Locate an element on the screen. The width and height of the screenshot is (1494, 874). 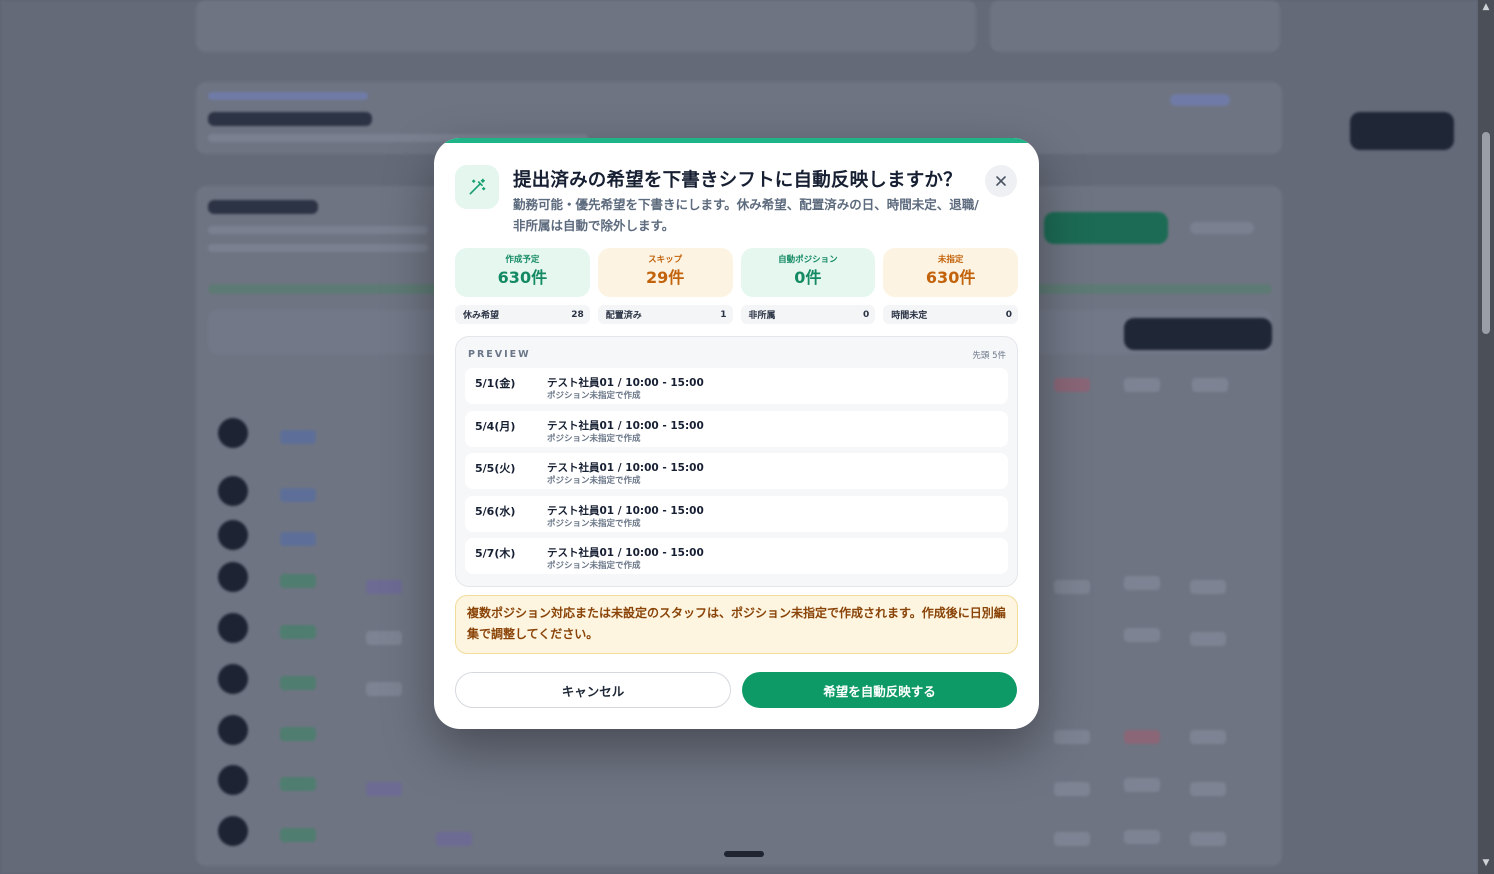
substat-label: 非所属 is located at coordinates (762, 316).